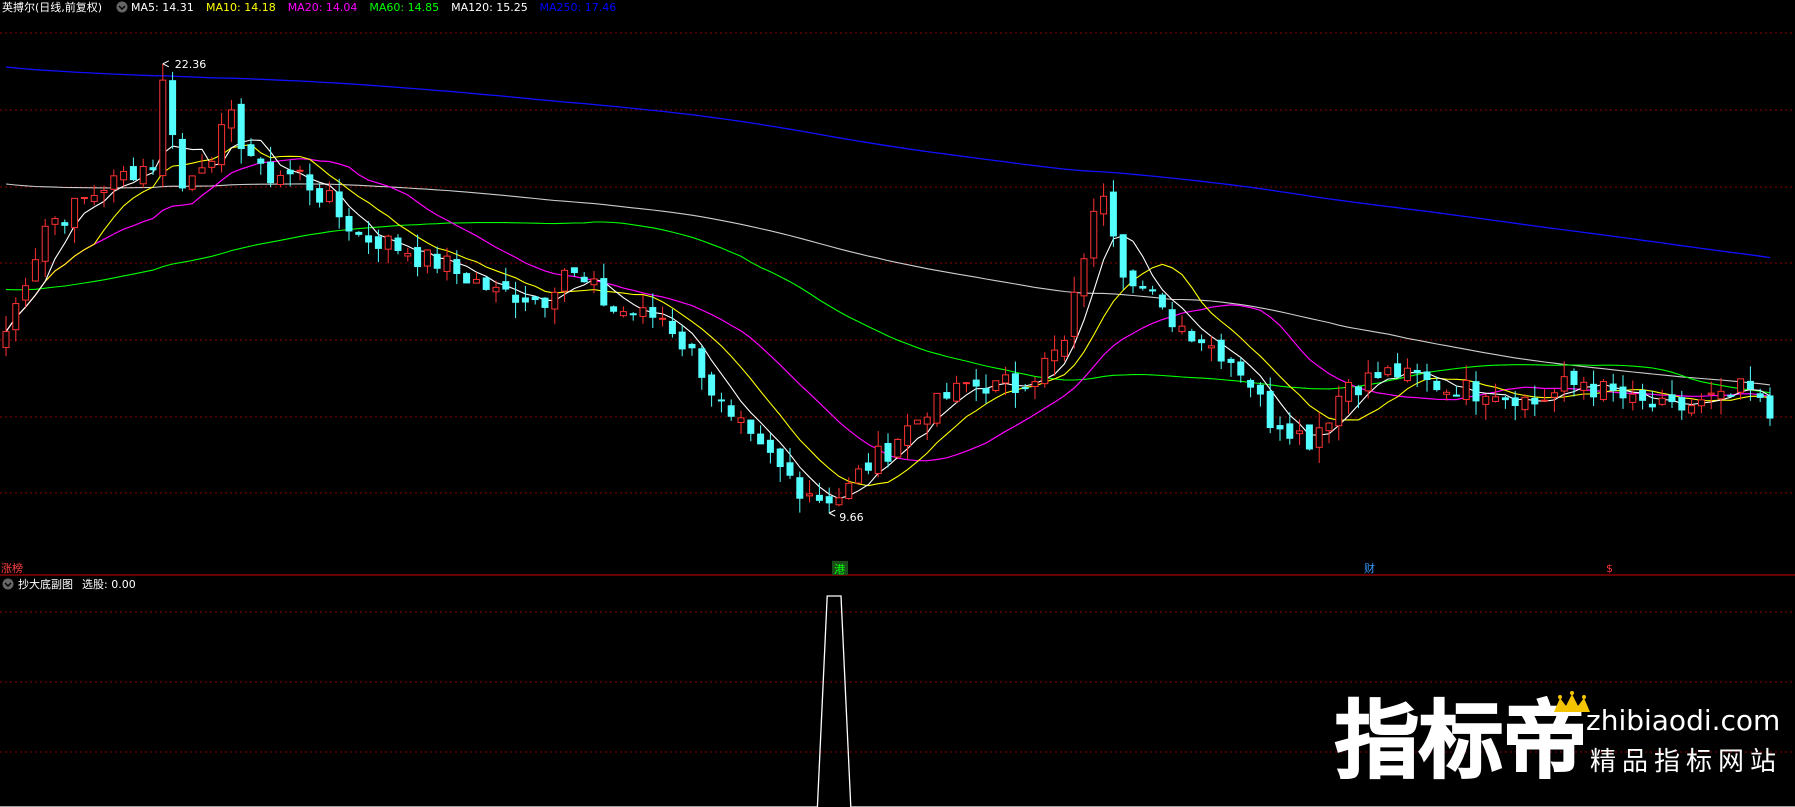  I want to click on watermark: 指标帝 zhibiaodi.com 精品指标网站, so click(1557, 741).